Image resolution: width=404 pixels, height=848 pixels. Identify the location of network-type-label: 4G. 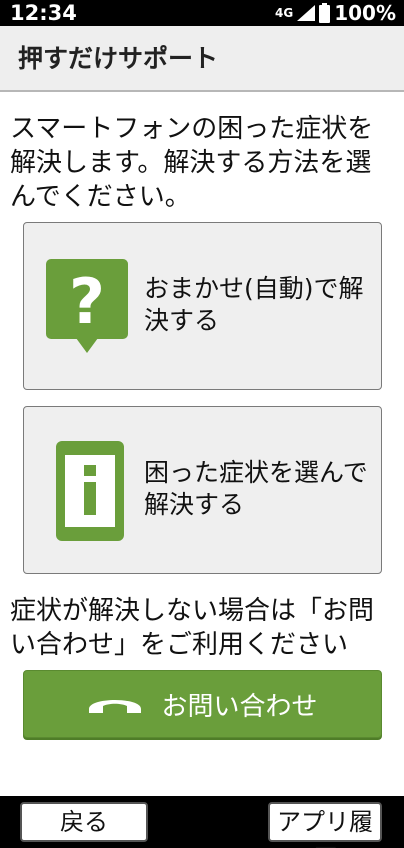
(284, 13).